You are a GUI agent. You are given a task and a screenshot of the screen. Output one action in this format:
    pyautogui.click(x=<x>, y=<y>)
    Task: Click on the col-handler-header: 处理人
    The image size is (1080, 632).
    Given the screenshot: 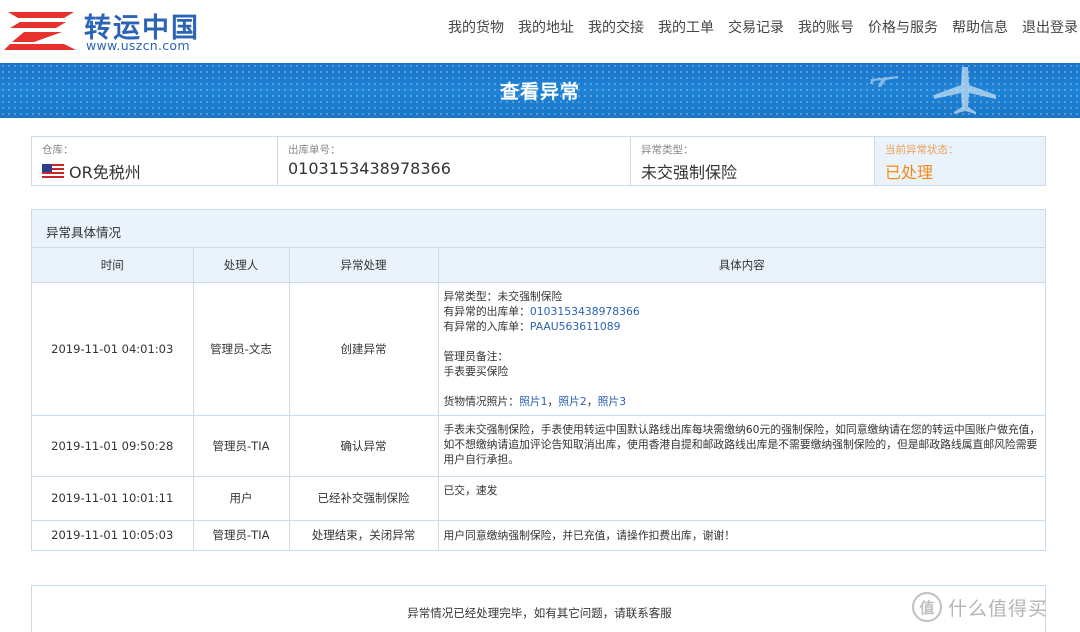 What is the action you would take?
    pyautogui.click(x=241, y=265)
    